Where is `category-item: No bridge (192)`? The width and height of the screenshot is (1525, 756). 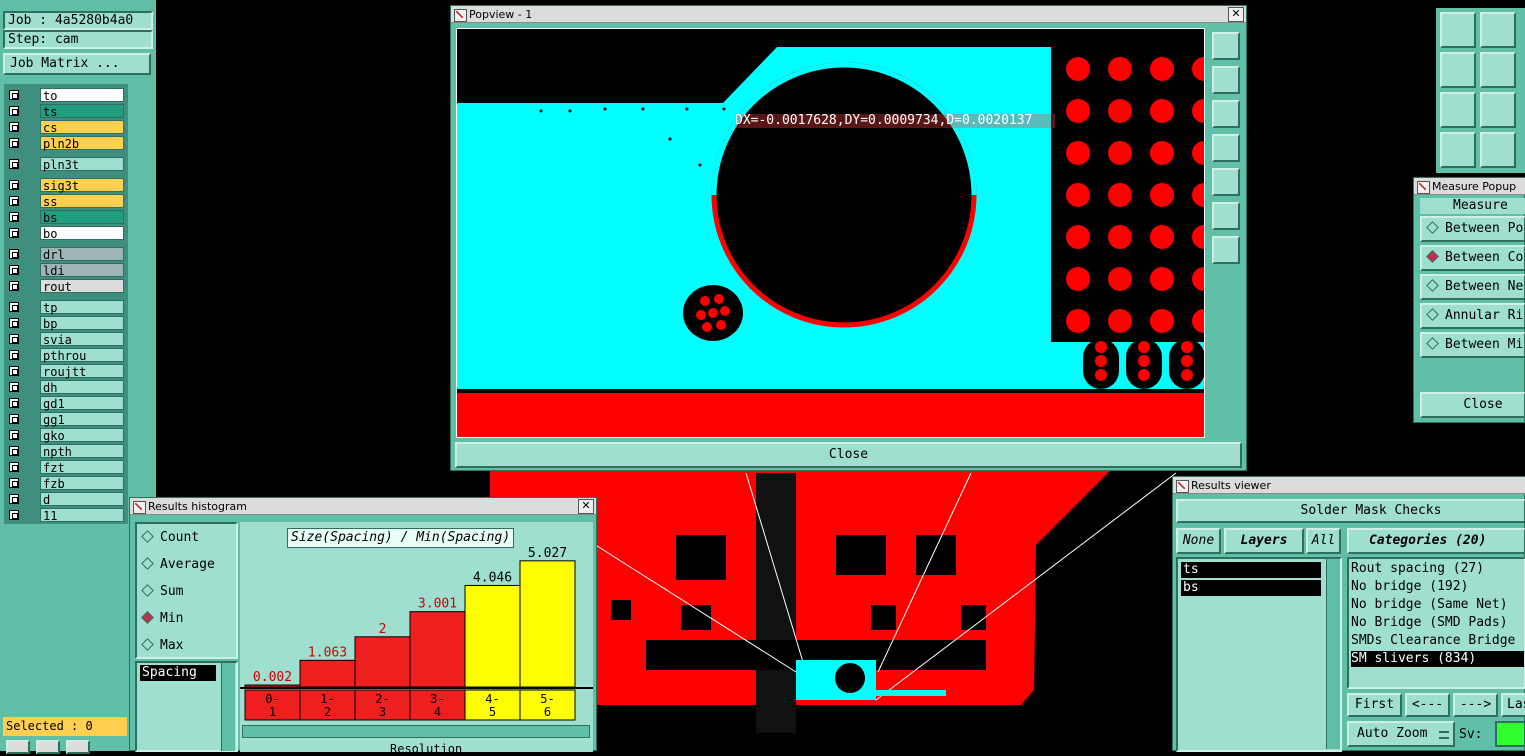 category-item: No bridge (192) is located at coordinates (1437, 587).